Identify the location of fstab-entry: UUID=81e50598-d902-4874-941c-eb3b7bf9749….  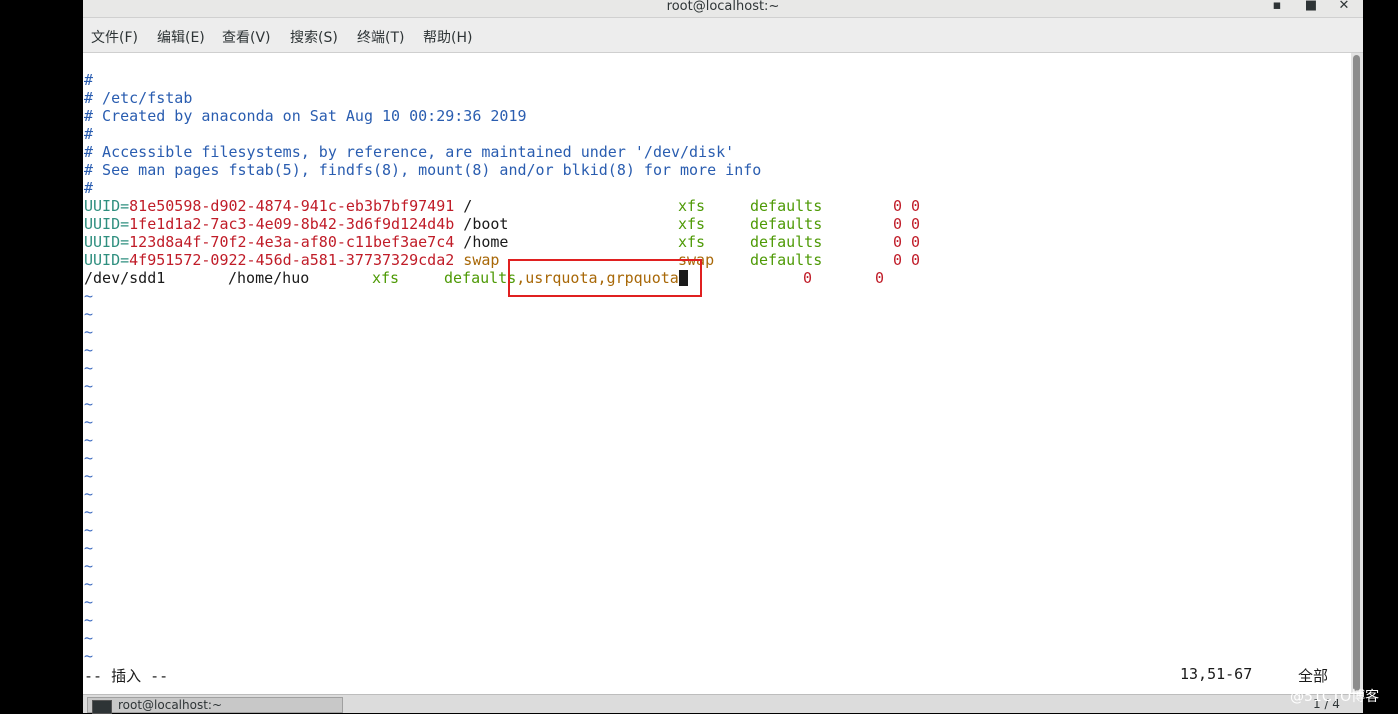
(278, 206).